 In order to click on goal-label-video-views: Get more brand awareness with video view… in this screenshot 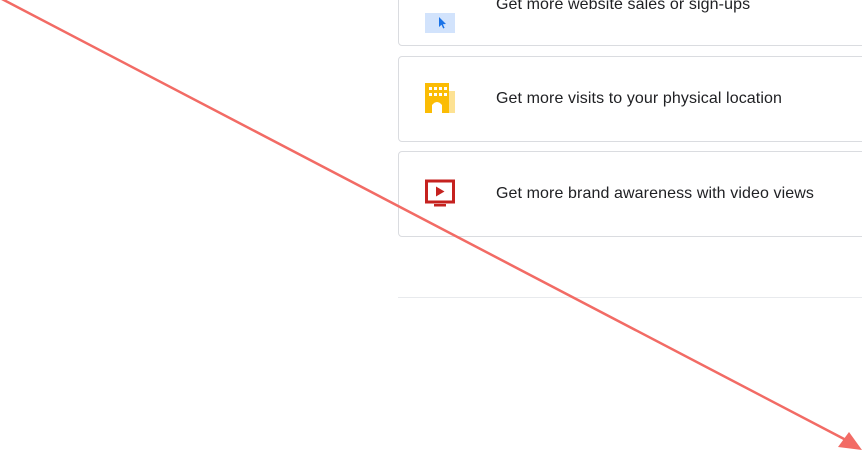, I will do `click(655, 193)`.